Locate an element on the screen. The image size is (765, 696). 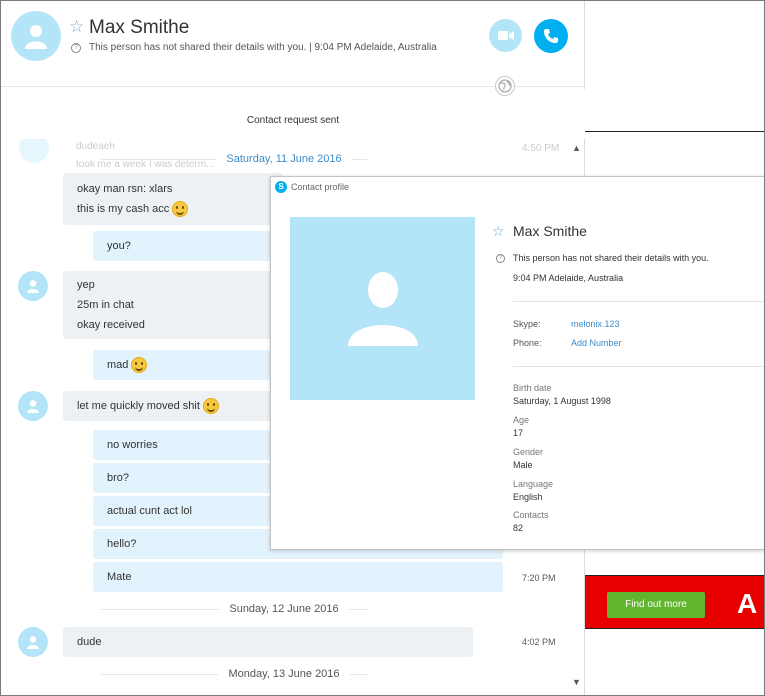
message-line: 25m in chat is located at coordinates (105, 305).